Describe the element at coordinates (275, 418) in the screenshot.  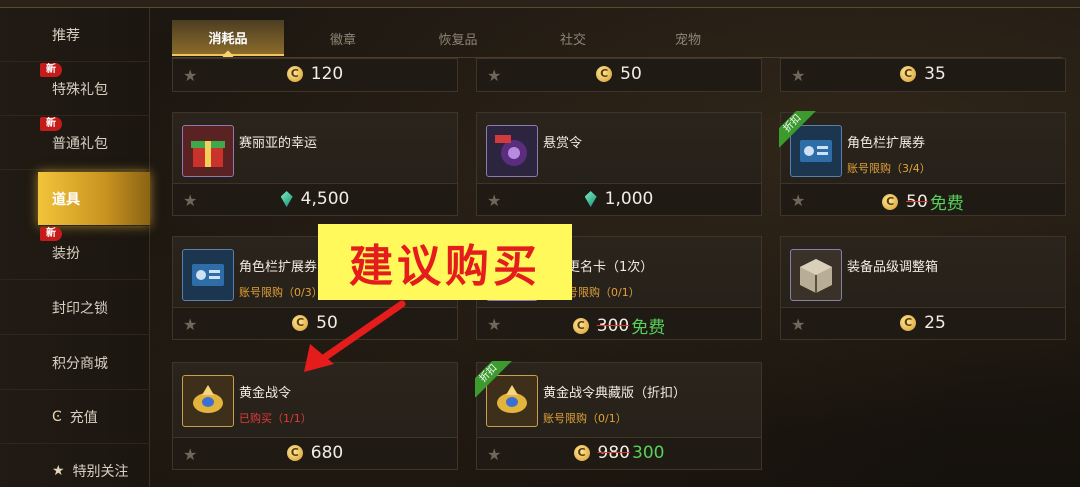
I see `purchase-limit: 已购买（1/1）` at that location.